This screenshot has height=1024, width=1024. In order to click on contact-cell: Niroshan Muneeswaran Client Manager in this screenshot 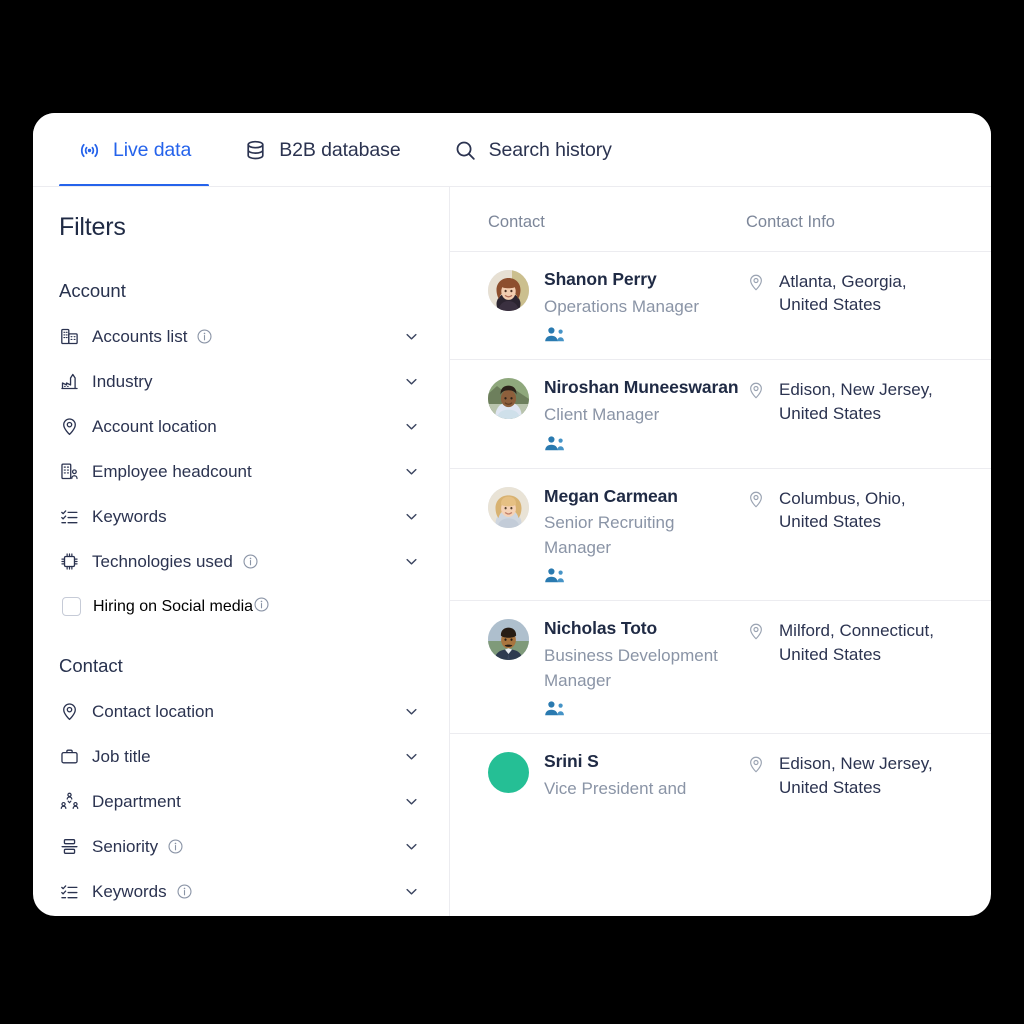, I will do `click(617, 414)`.